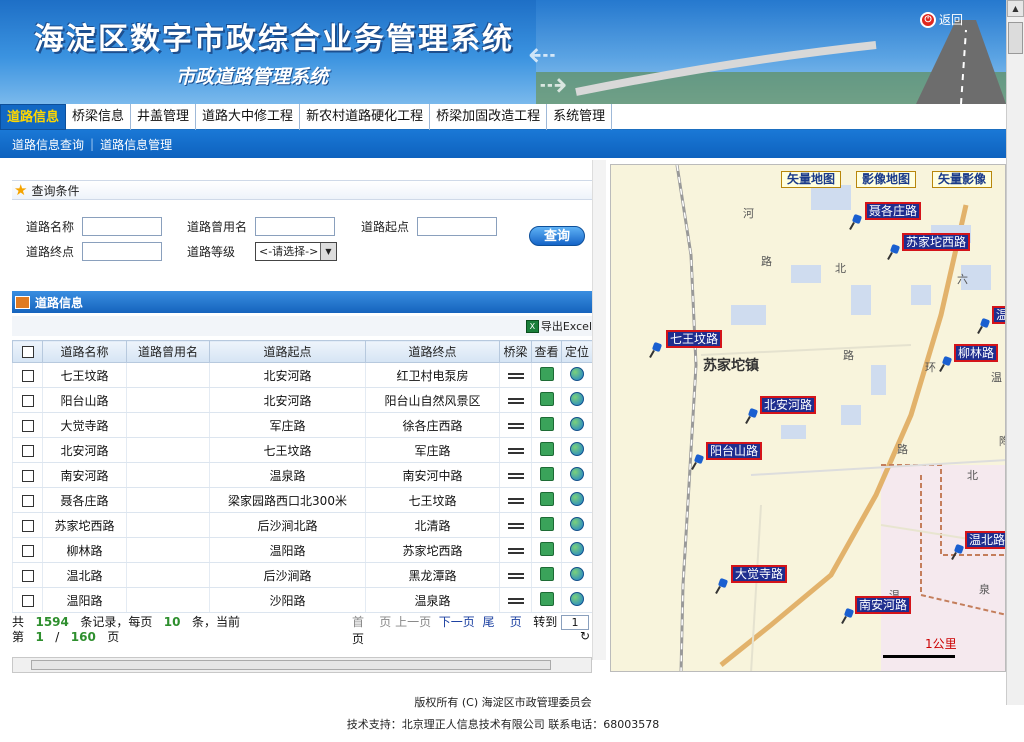 The width and height of the screenshot is (1024, 742). Describe the element at coordinates (248, 117) in the screenshot. I see `tab-road-repair: 道路大中修工程` at that location.